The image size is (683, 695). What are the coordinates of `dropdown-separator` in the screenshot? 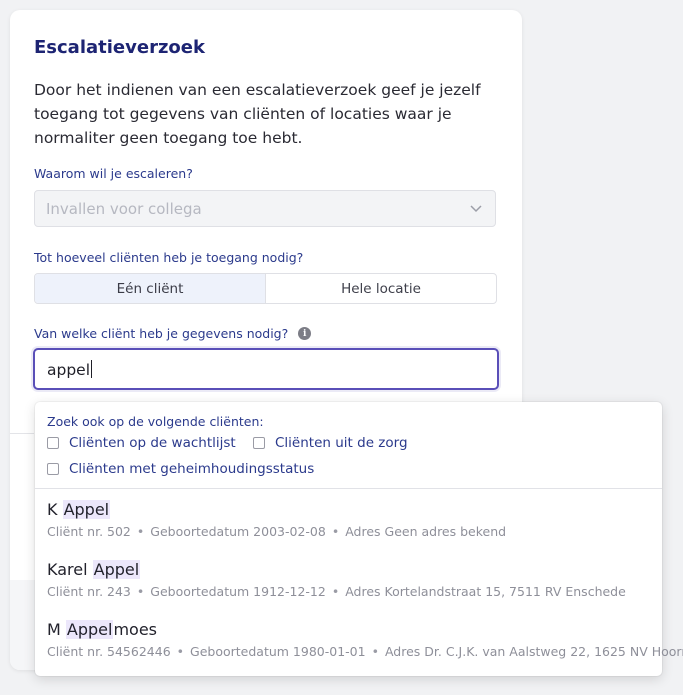 It's located at (348, 488).